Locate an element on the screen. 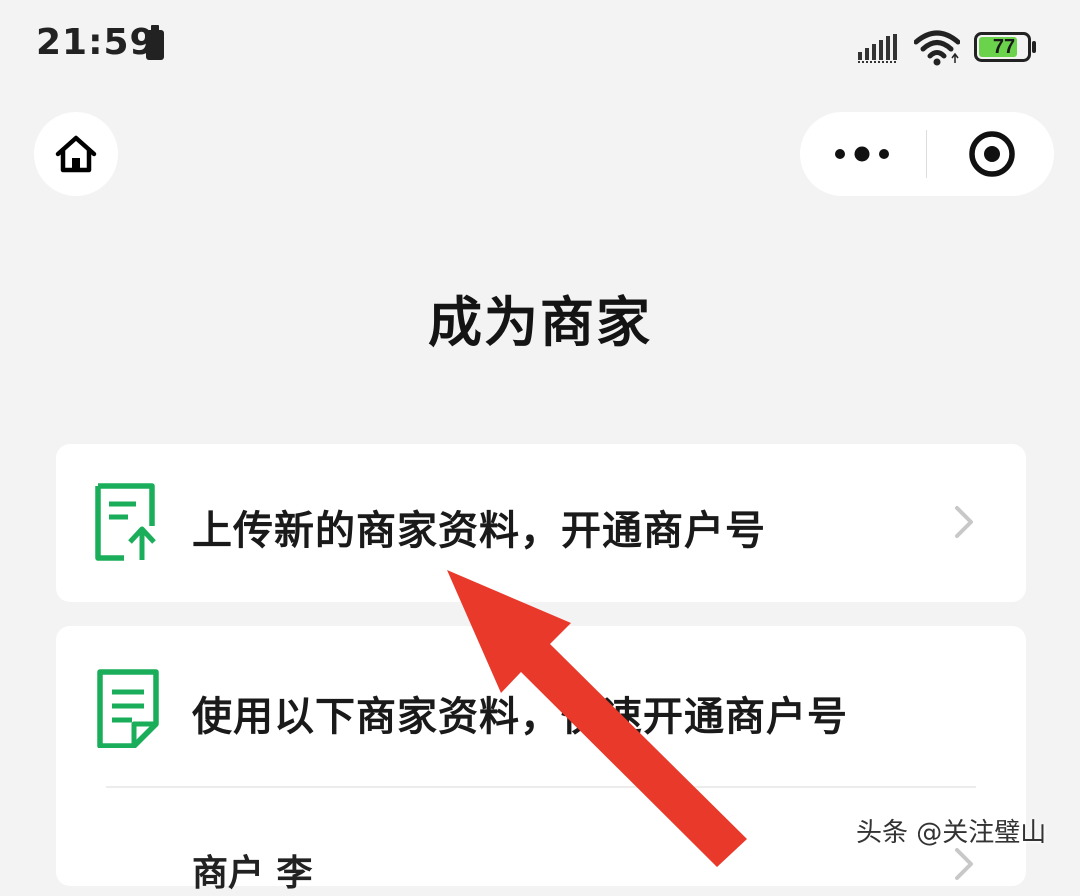 The height and width of the screenshot is (896, 1080). more-button is located at coordinates (862, 154).